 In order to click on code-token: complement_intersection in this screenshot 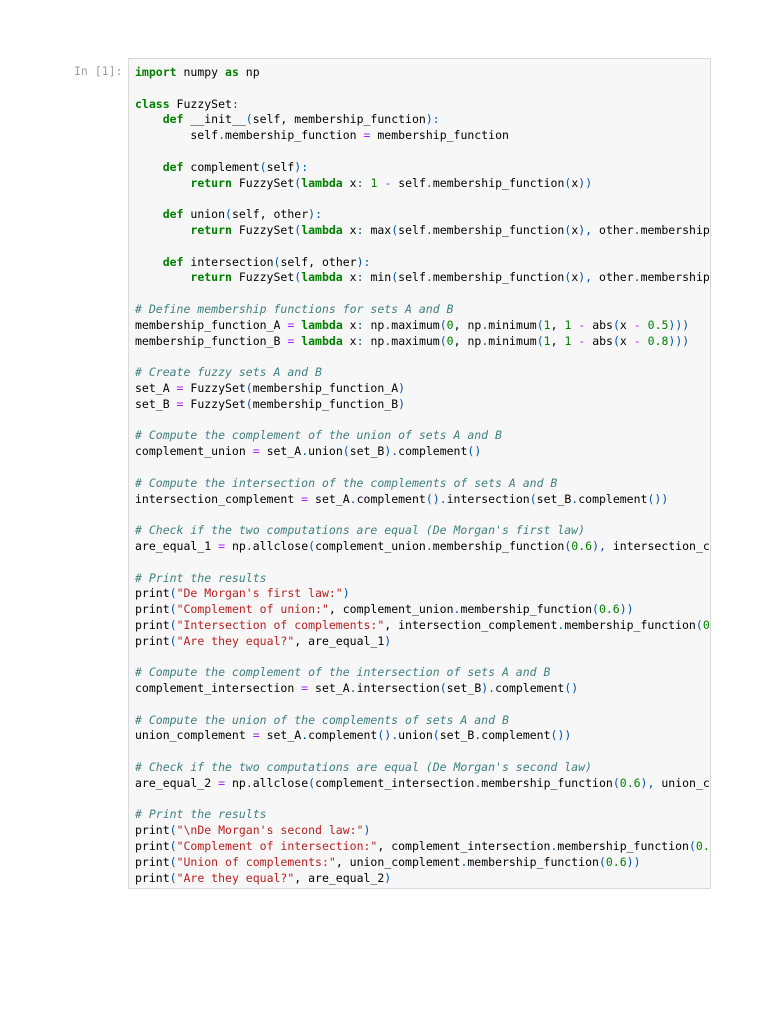, I will do `click(218, 688)`.